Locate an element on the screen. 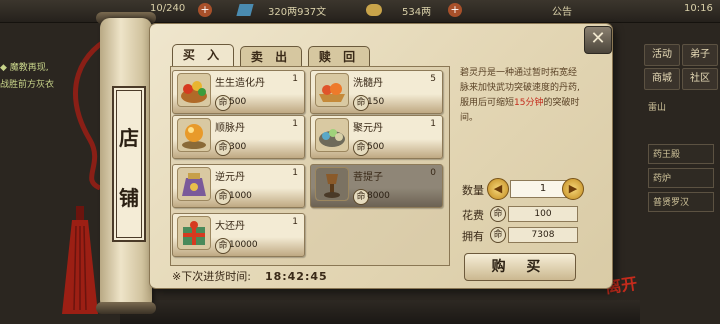 The width and height of the screenshot is (720, 324). item-qty: 0 is located at coordinates (433, 173).